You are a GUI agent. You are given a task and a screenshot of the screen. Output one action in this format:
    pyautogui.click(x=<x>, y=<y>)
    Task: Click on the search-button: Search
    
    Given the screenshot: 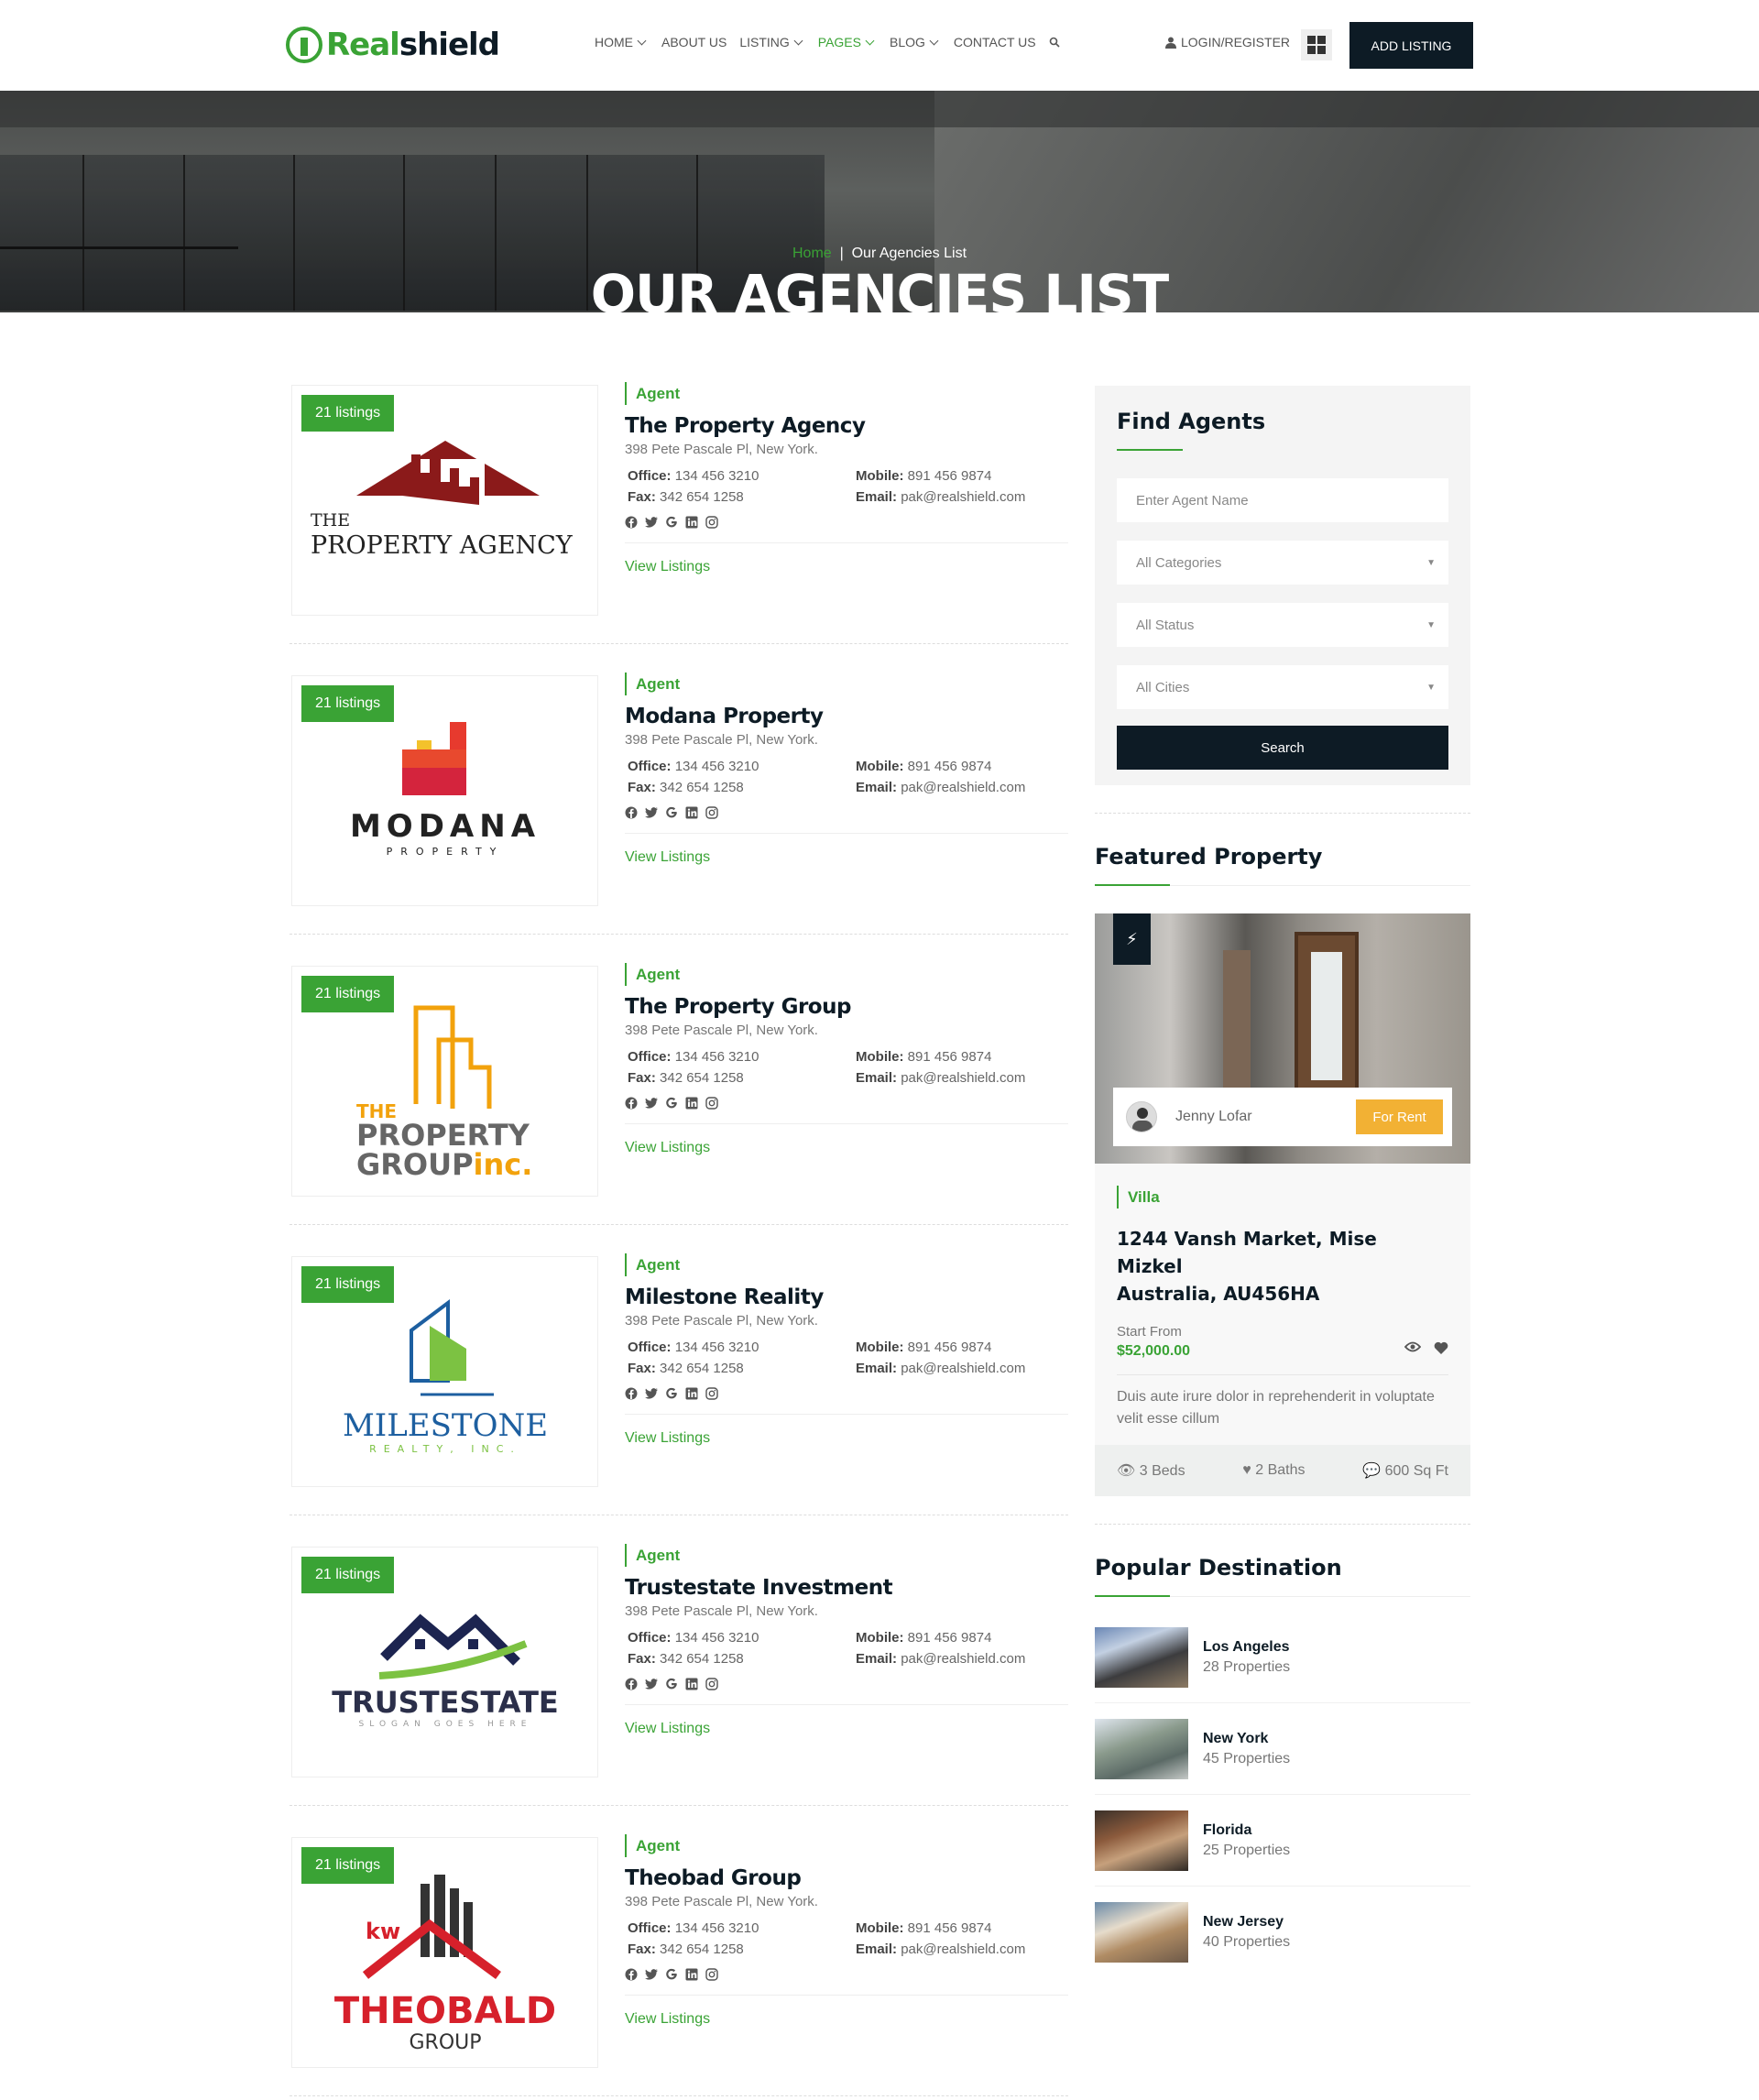 What is the action you would take?
    pyautogui.click(x=1282, y=748)
    